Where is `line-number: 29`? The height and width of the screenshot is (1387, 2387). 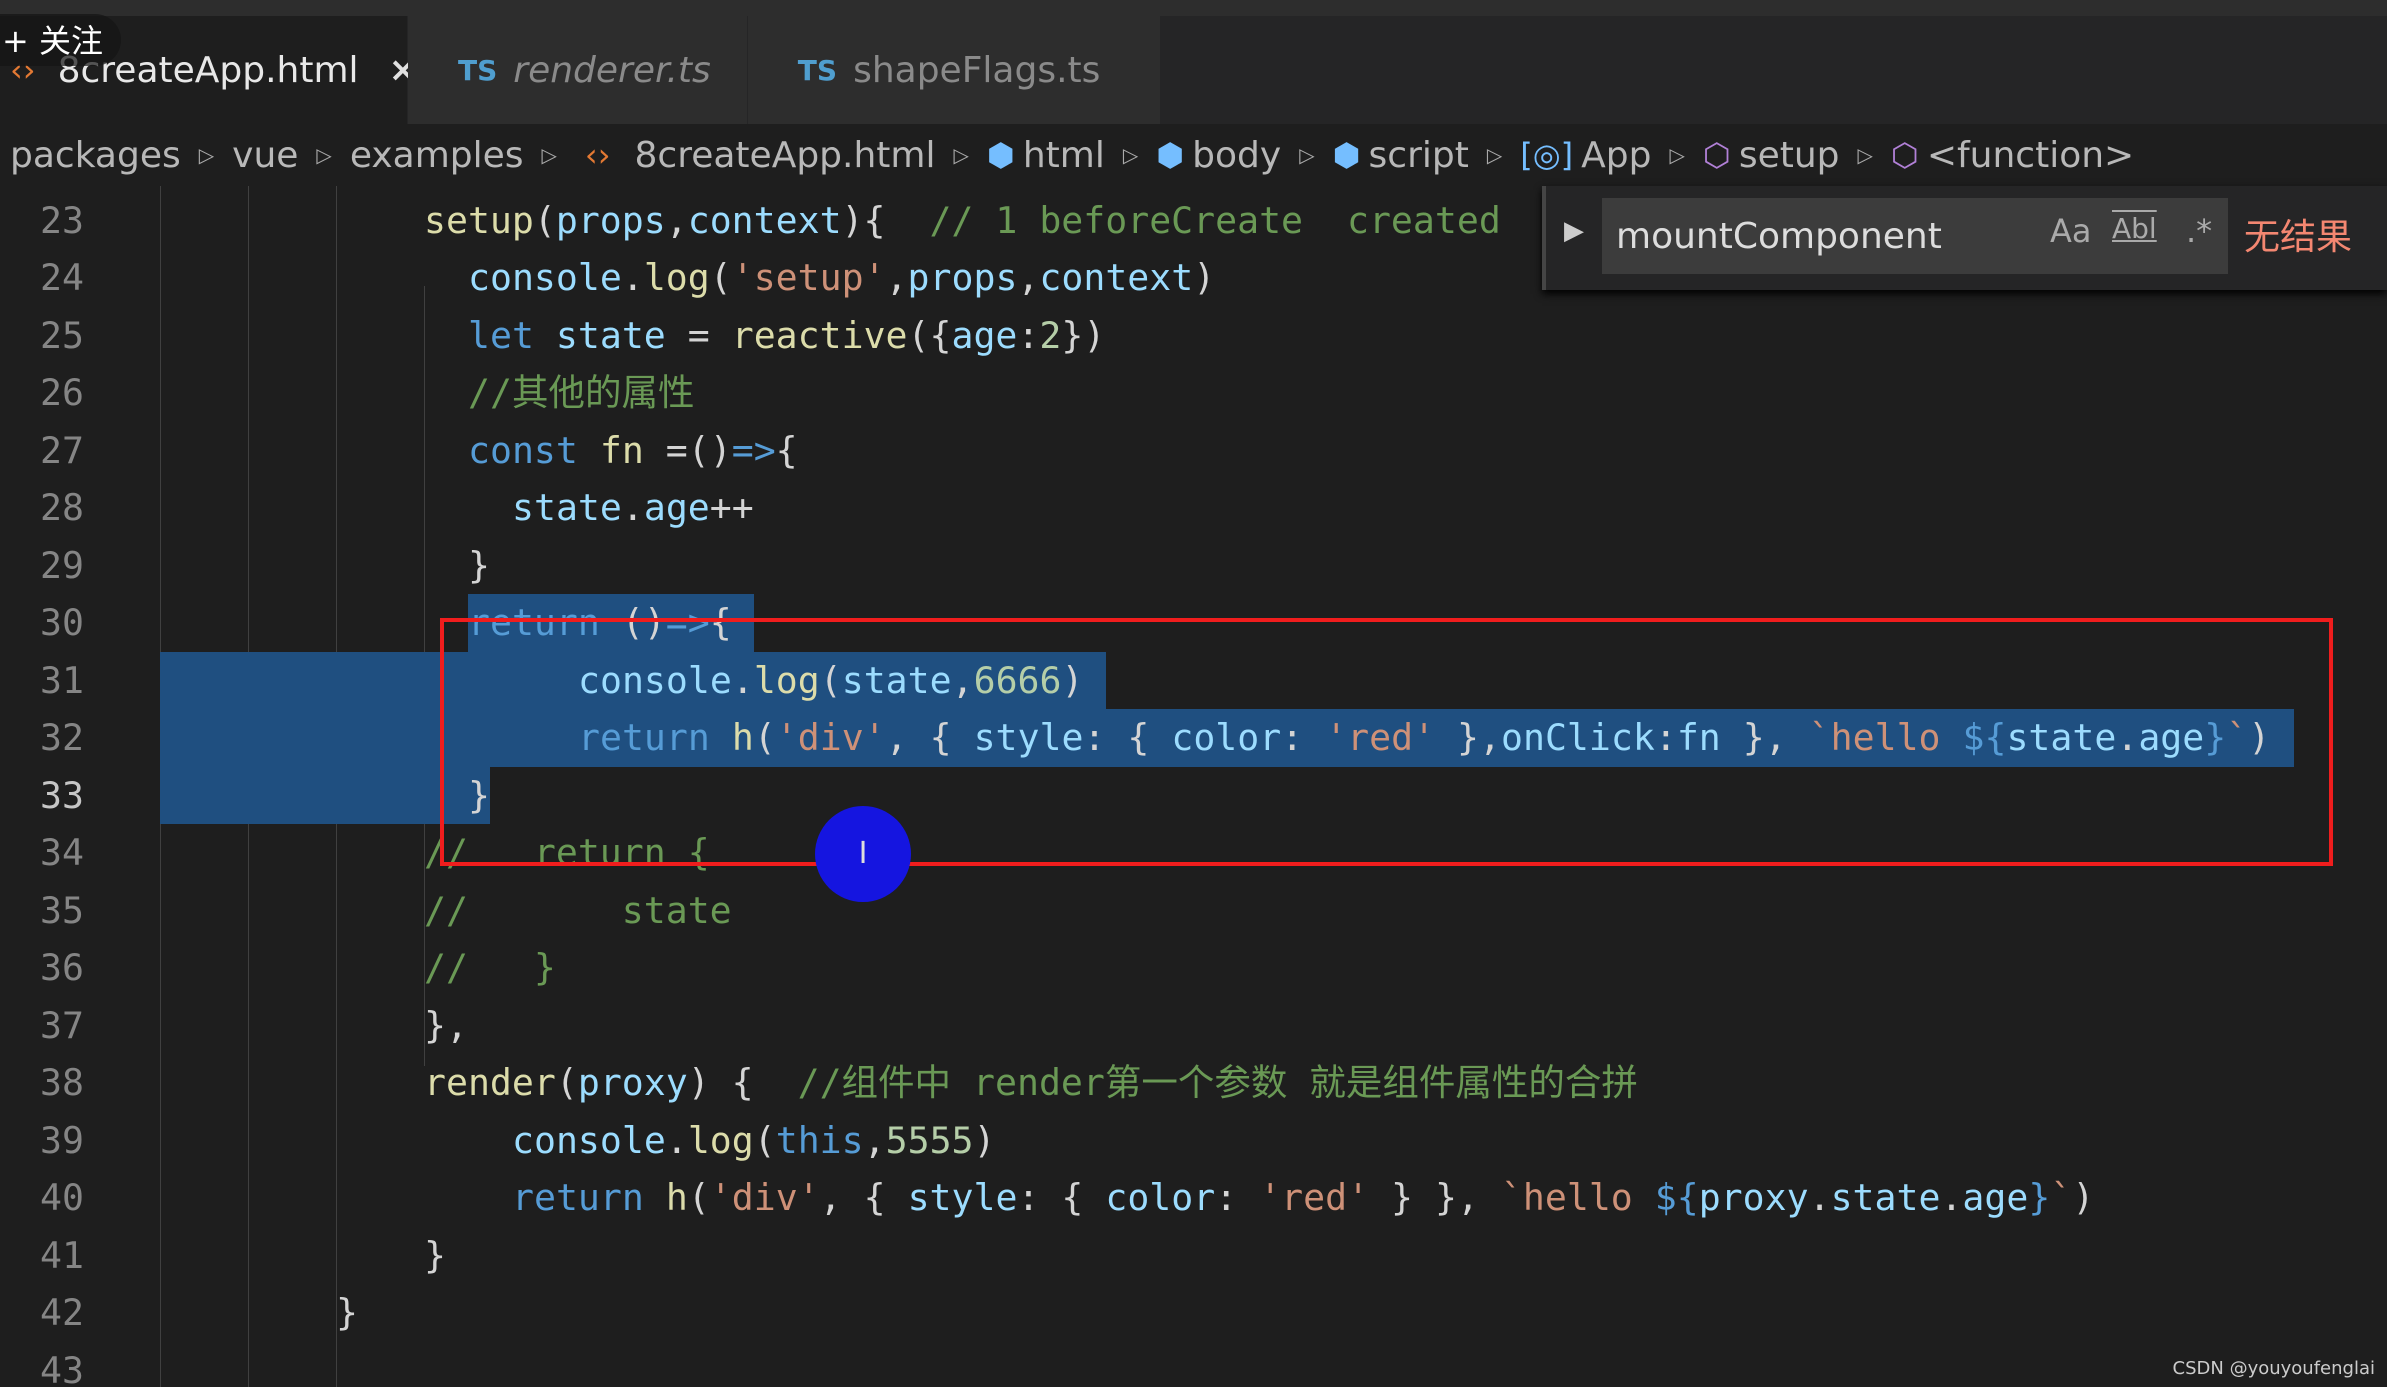 line-number: 29 is located at coordinates (62, 565).